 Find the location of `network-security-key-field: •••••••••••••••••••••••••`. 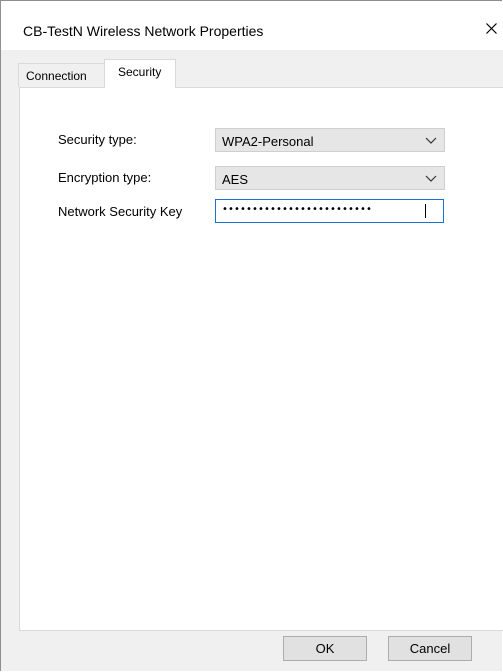

network-security-key-field: ••••••••••••••••••••••••• is located at coordinates (329, 211).